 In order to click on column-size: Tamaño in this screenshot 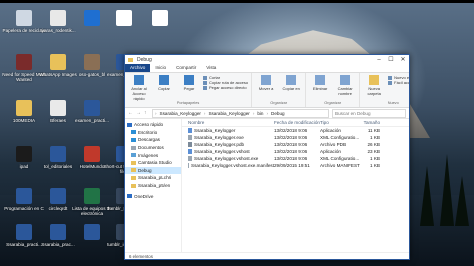, I will do `click(370, 122)`.